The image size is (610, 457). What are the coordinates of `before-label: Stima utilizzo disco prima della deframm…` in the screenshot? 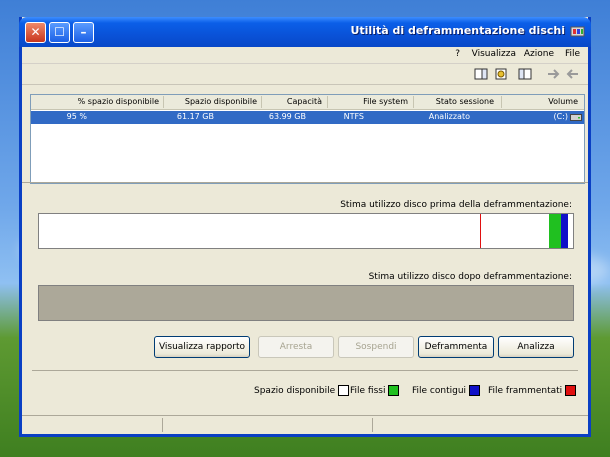 It's located at (456, 205).